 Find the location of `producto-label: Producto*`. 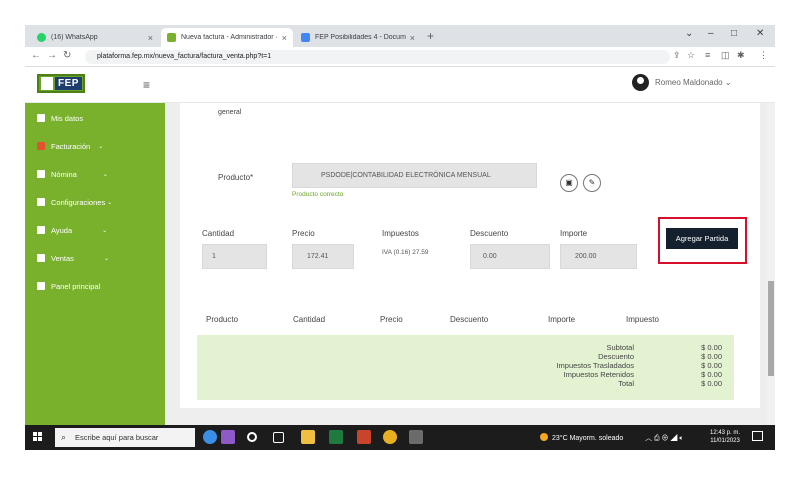

producto-label: Producto* is located at coordinates (236, 177).